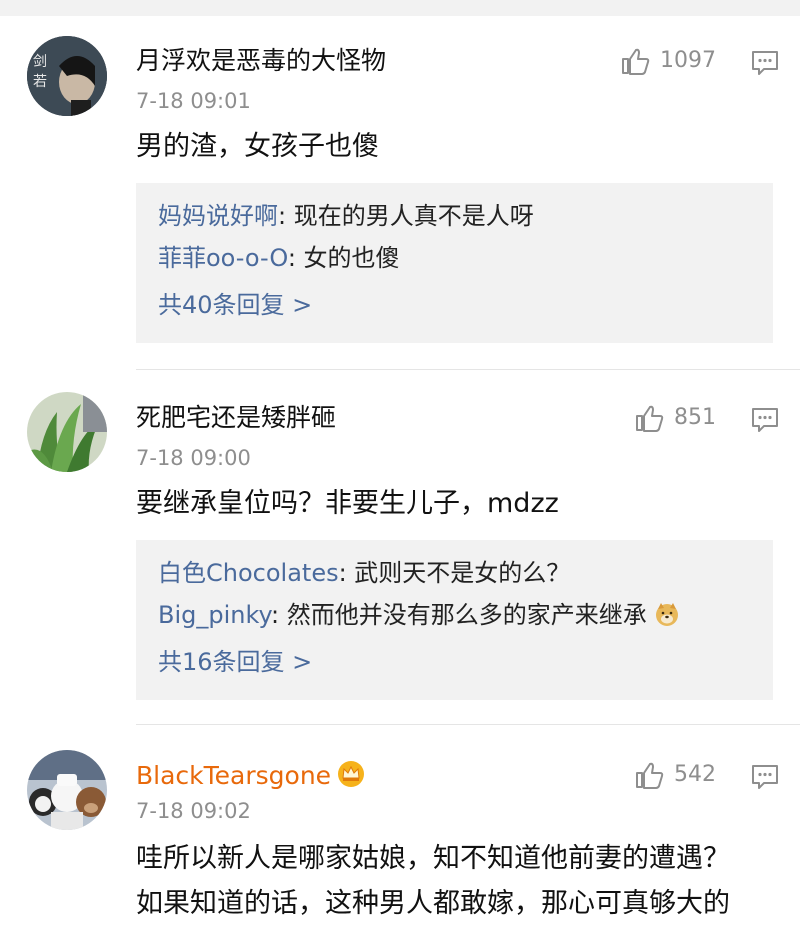  Describe the element at coordinates (351, 774) in the screenshot. I see `crown-badge-icon` at that location.